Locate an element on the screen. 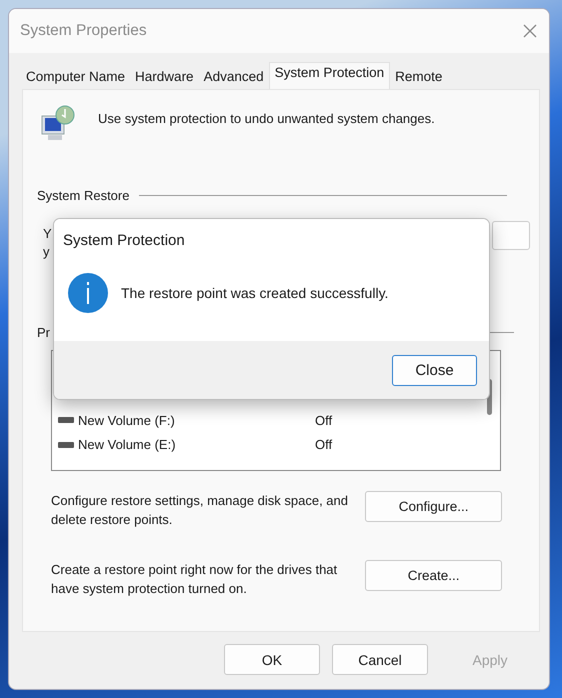 This screenshot has width=562, height=698. ok-button: OK is located at coordinates (272, 659).